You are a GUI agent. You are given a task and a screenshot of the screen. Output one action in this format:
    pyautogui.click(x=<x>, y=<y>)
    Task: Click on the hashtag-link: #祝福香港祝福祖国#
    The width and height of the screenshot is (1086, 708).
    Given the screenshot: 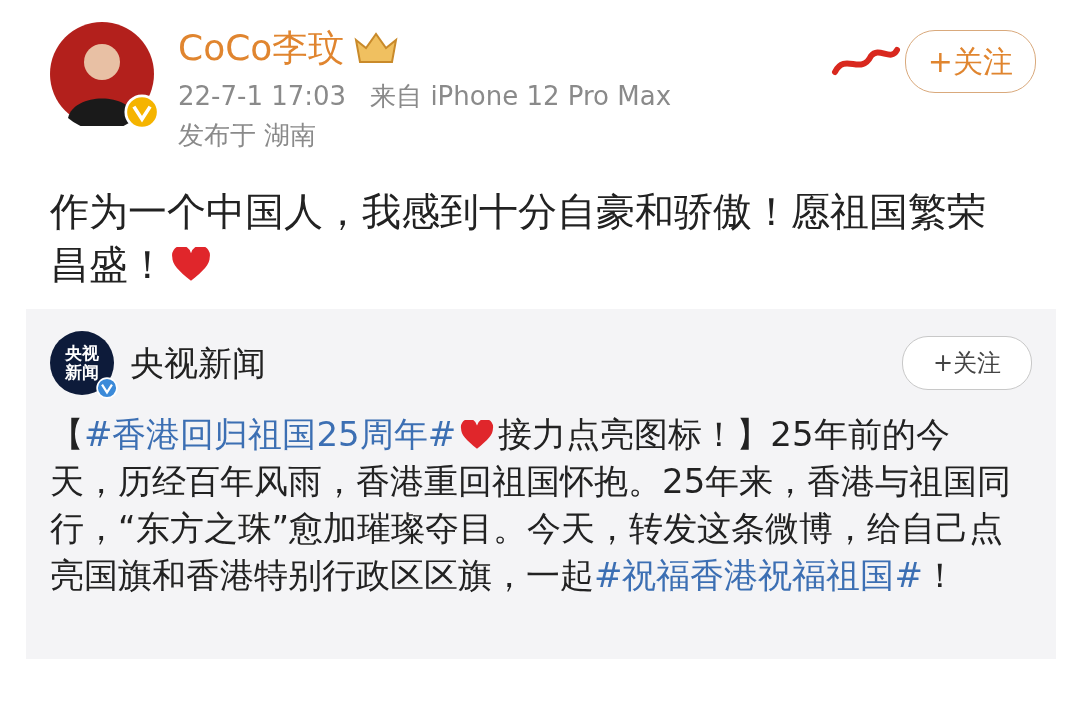 What is the action you would take?
    pyautogui.click(x=758, y=575)
    